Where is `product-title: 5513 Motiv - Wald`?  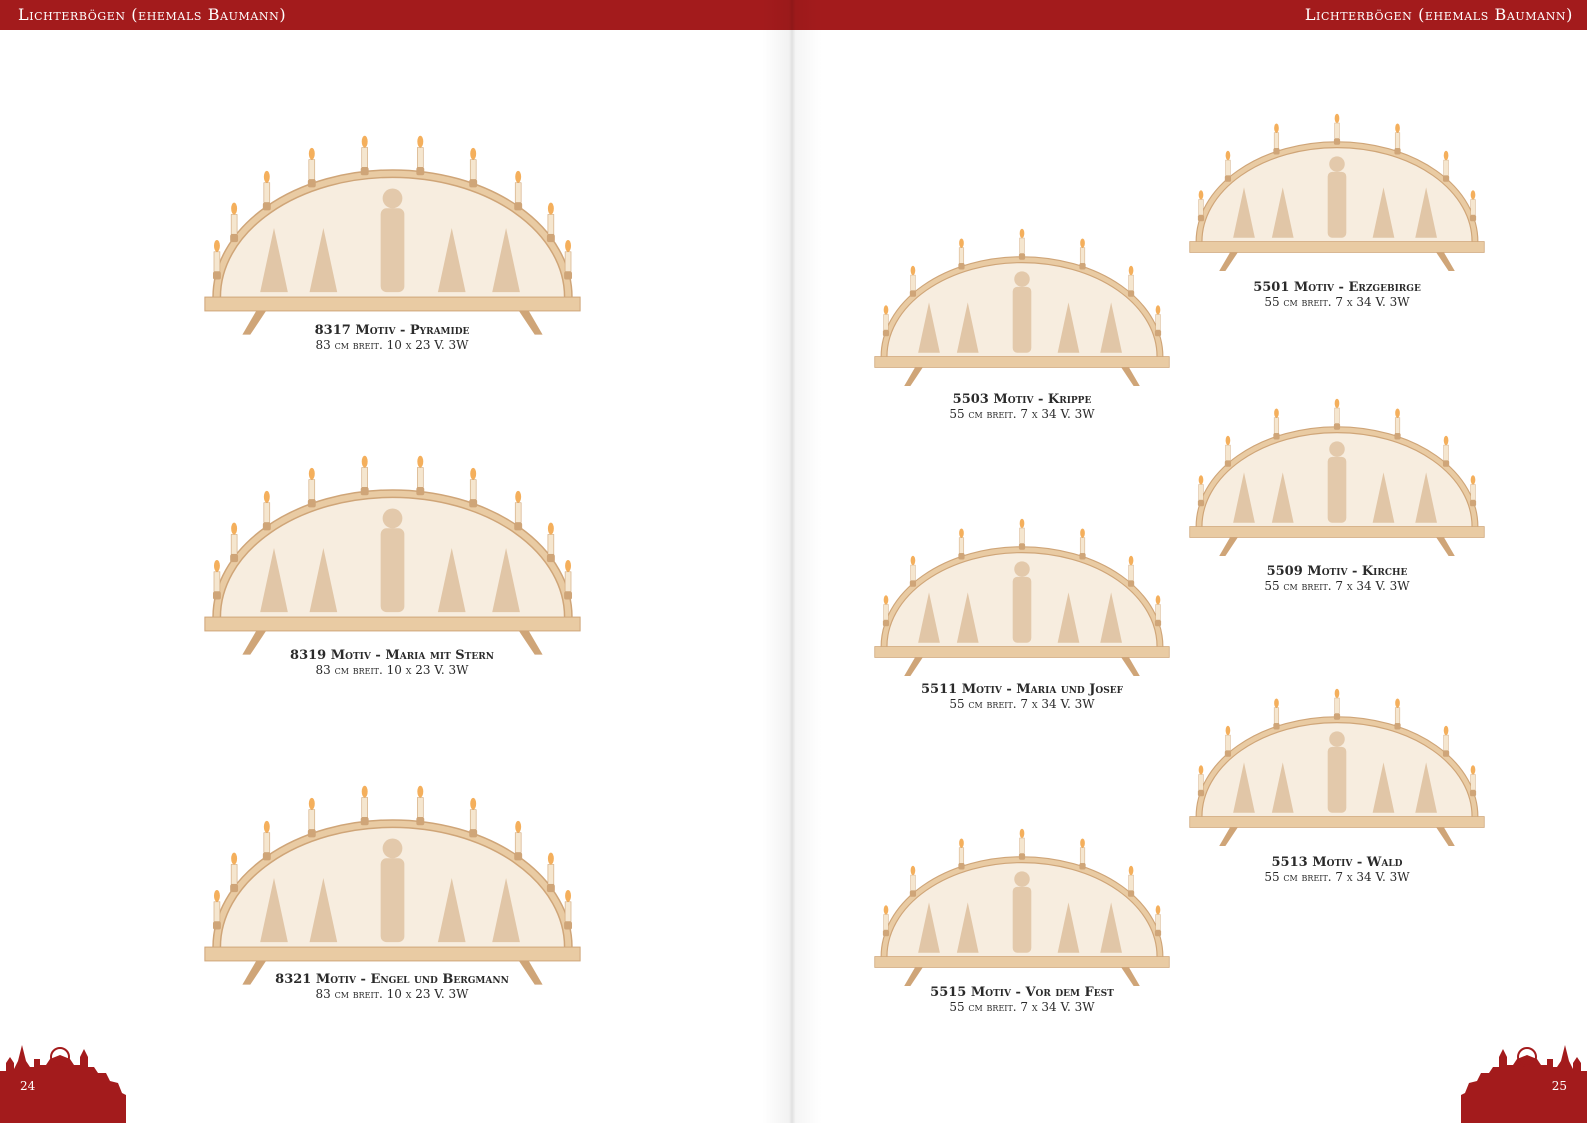
product-title: 5513 Motiv - Wald is located at coordinates (1337, 862).